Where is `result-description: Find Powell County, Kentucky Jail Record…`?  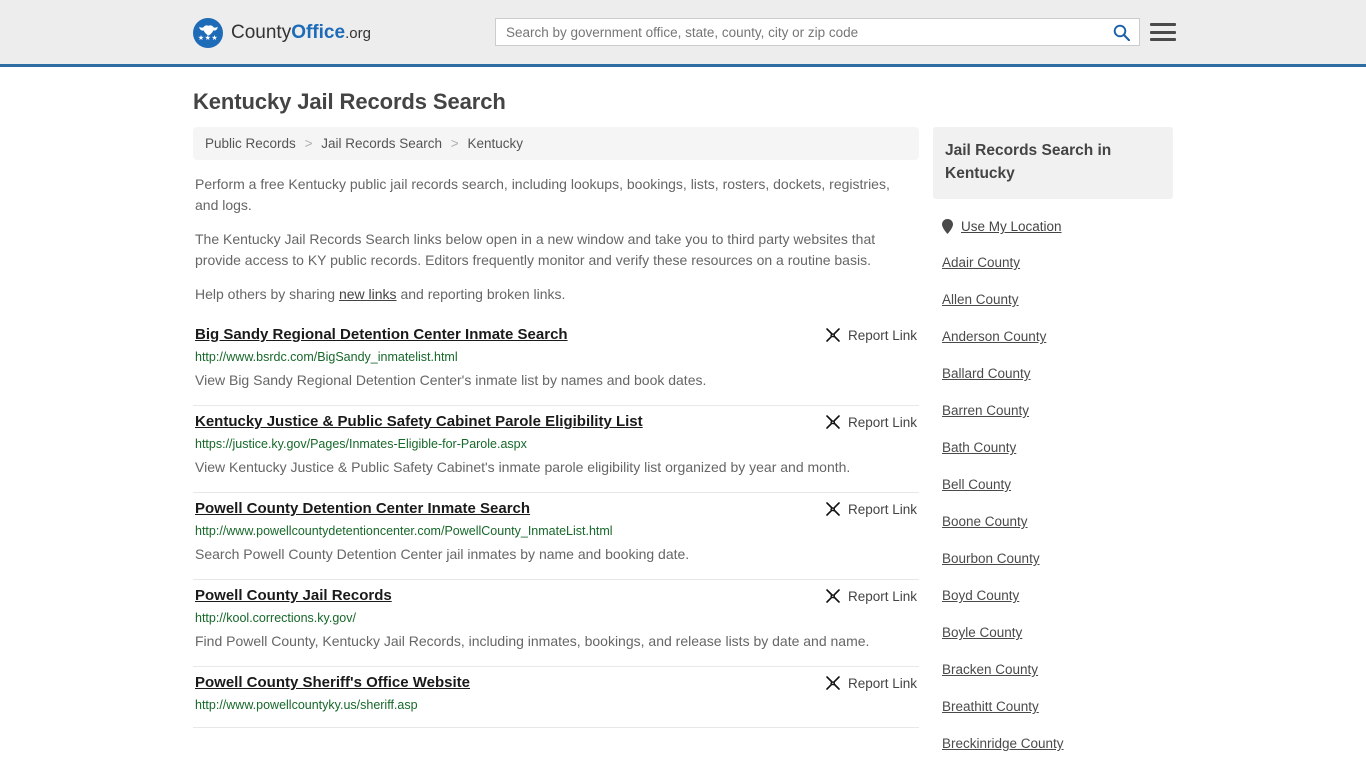
result-description: Find Powell County, Kentucky Jail Record… is located at coordinates (532, 641).